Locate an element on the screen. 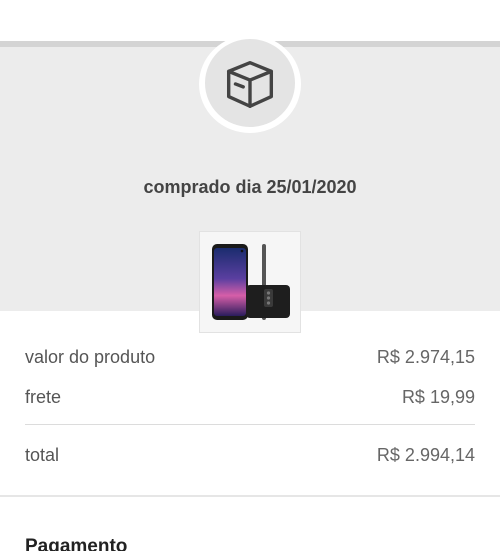 The width and height of the screenshot is (500, 551). summary-row-shipping: frete R$ 19,99 is located at coordinates (250, 397).